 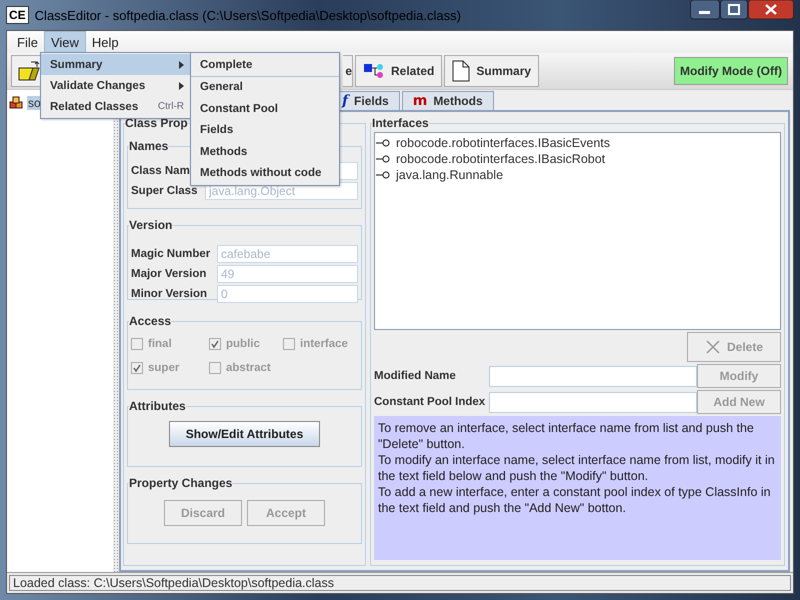 What do you see at coordinates (415, 376) in the screenshot?
I see `field-label: Modified Name` at bounding box center [415, 376].